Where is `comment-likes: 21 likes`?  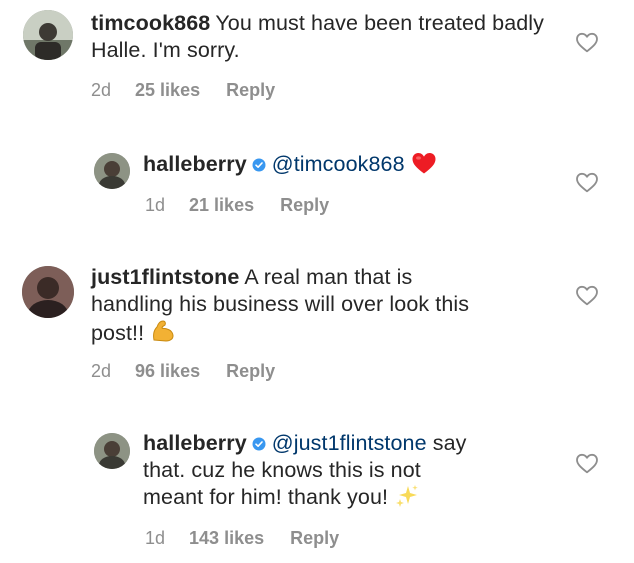 comment-likes: 21 likes is located at coordinates (221, 205).